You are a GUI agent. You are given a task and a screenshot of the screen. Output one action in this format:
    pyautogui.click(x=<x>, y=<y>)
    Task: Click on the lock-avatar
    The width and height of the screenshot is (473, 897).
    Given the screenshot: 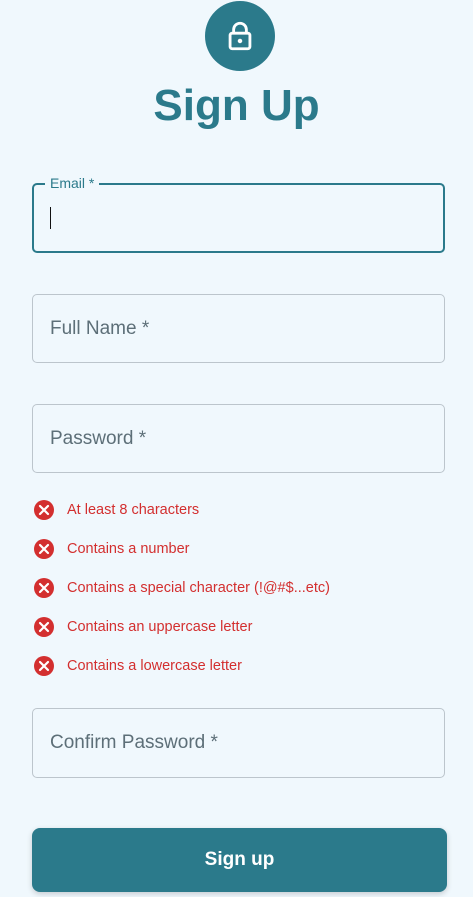 What is the action you would take?
    pyautogui.click(x=240, y=36)
    